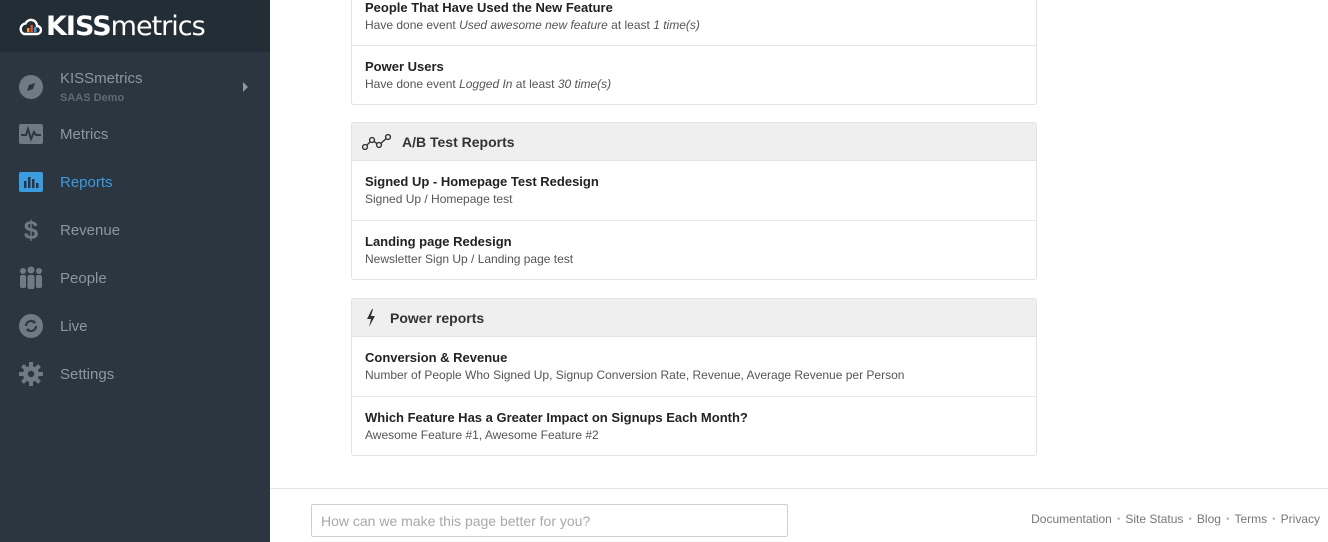 This screenshot has height=542, width=1328. What do you see at coordinates (135, 182) in the screenshot?
I see `sidebar-item-reports: Reports` at bounding box center [135, 182].